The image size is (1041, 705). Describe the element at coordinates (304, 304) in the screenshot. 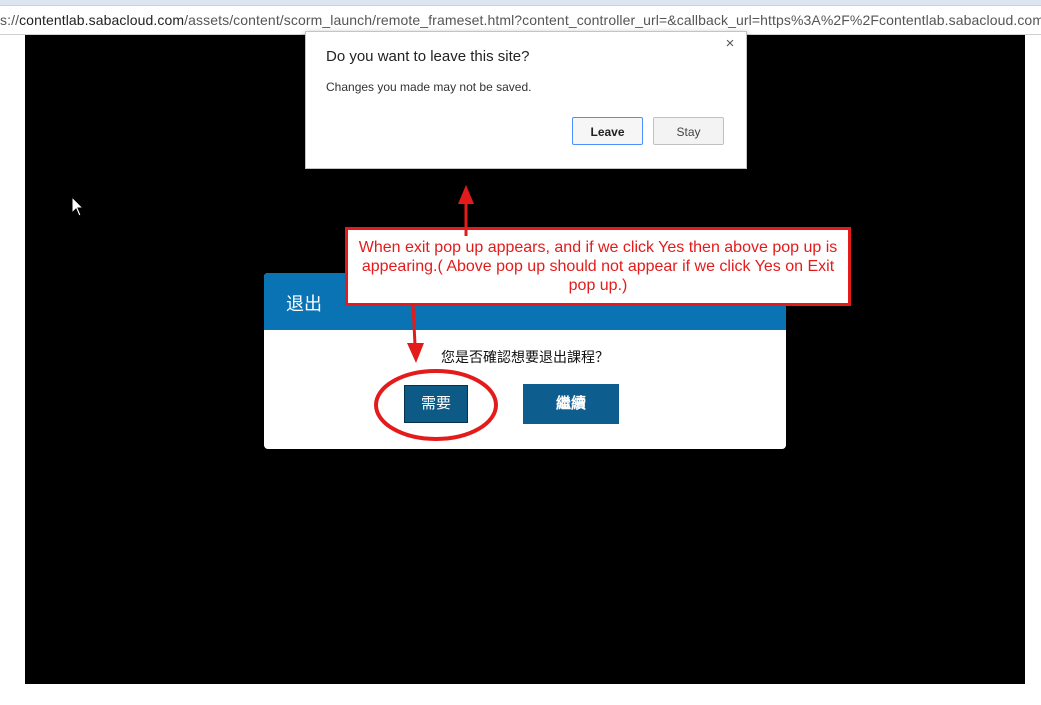

I see `exit-dialog-title: 退出` at that location.